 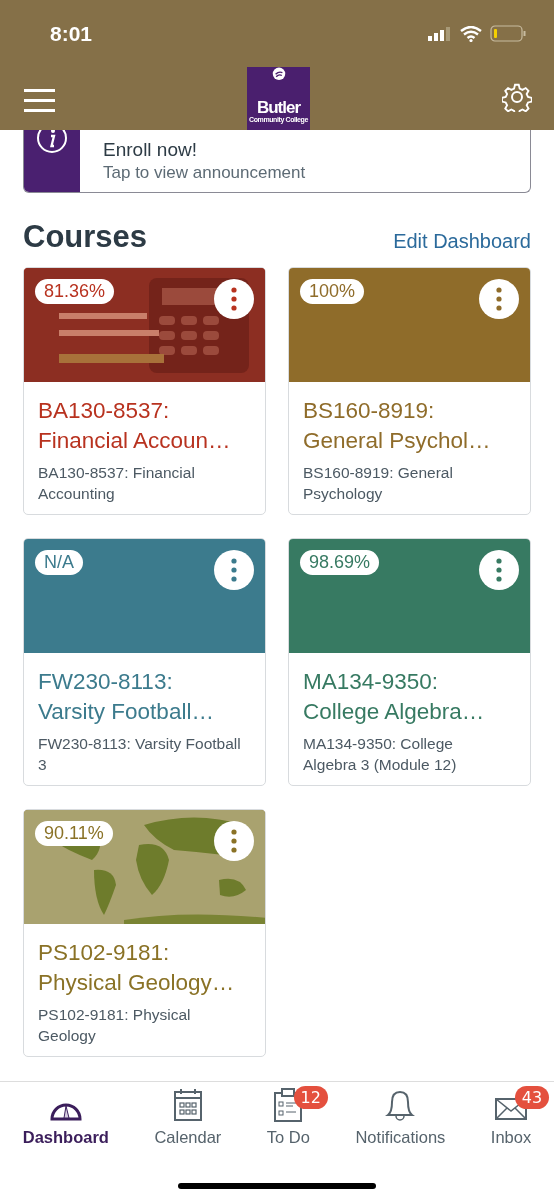 I want to click on grade-badge: 98.69%, so click(x=340, y=562).